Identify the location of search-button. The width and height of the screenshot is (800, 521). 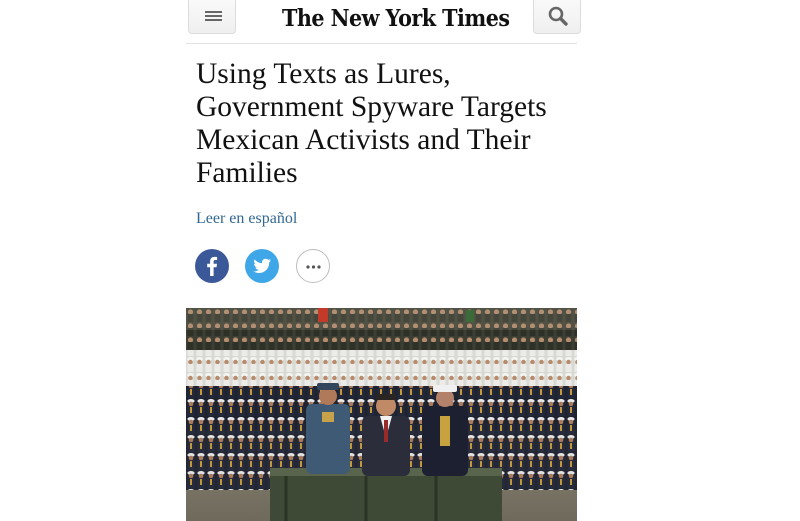
(557, 17).